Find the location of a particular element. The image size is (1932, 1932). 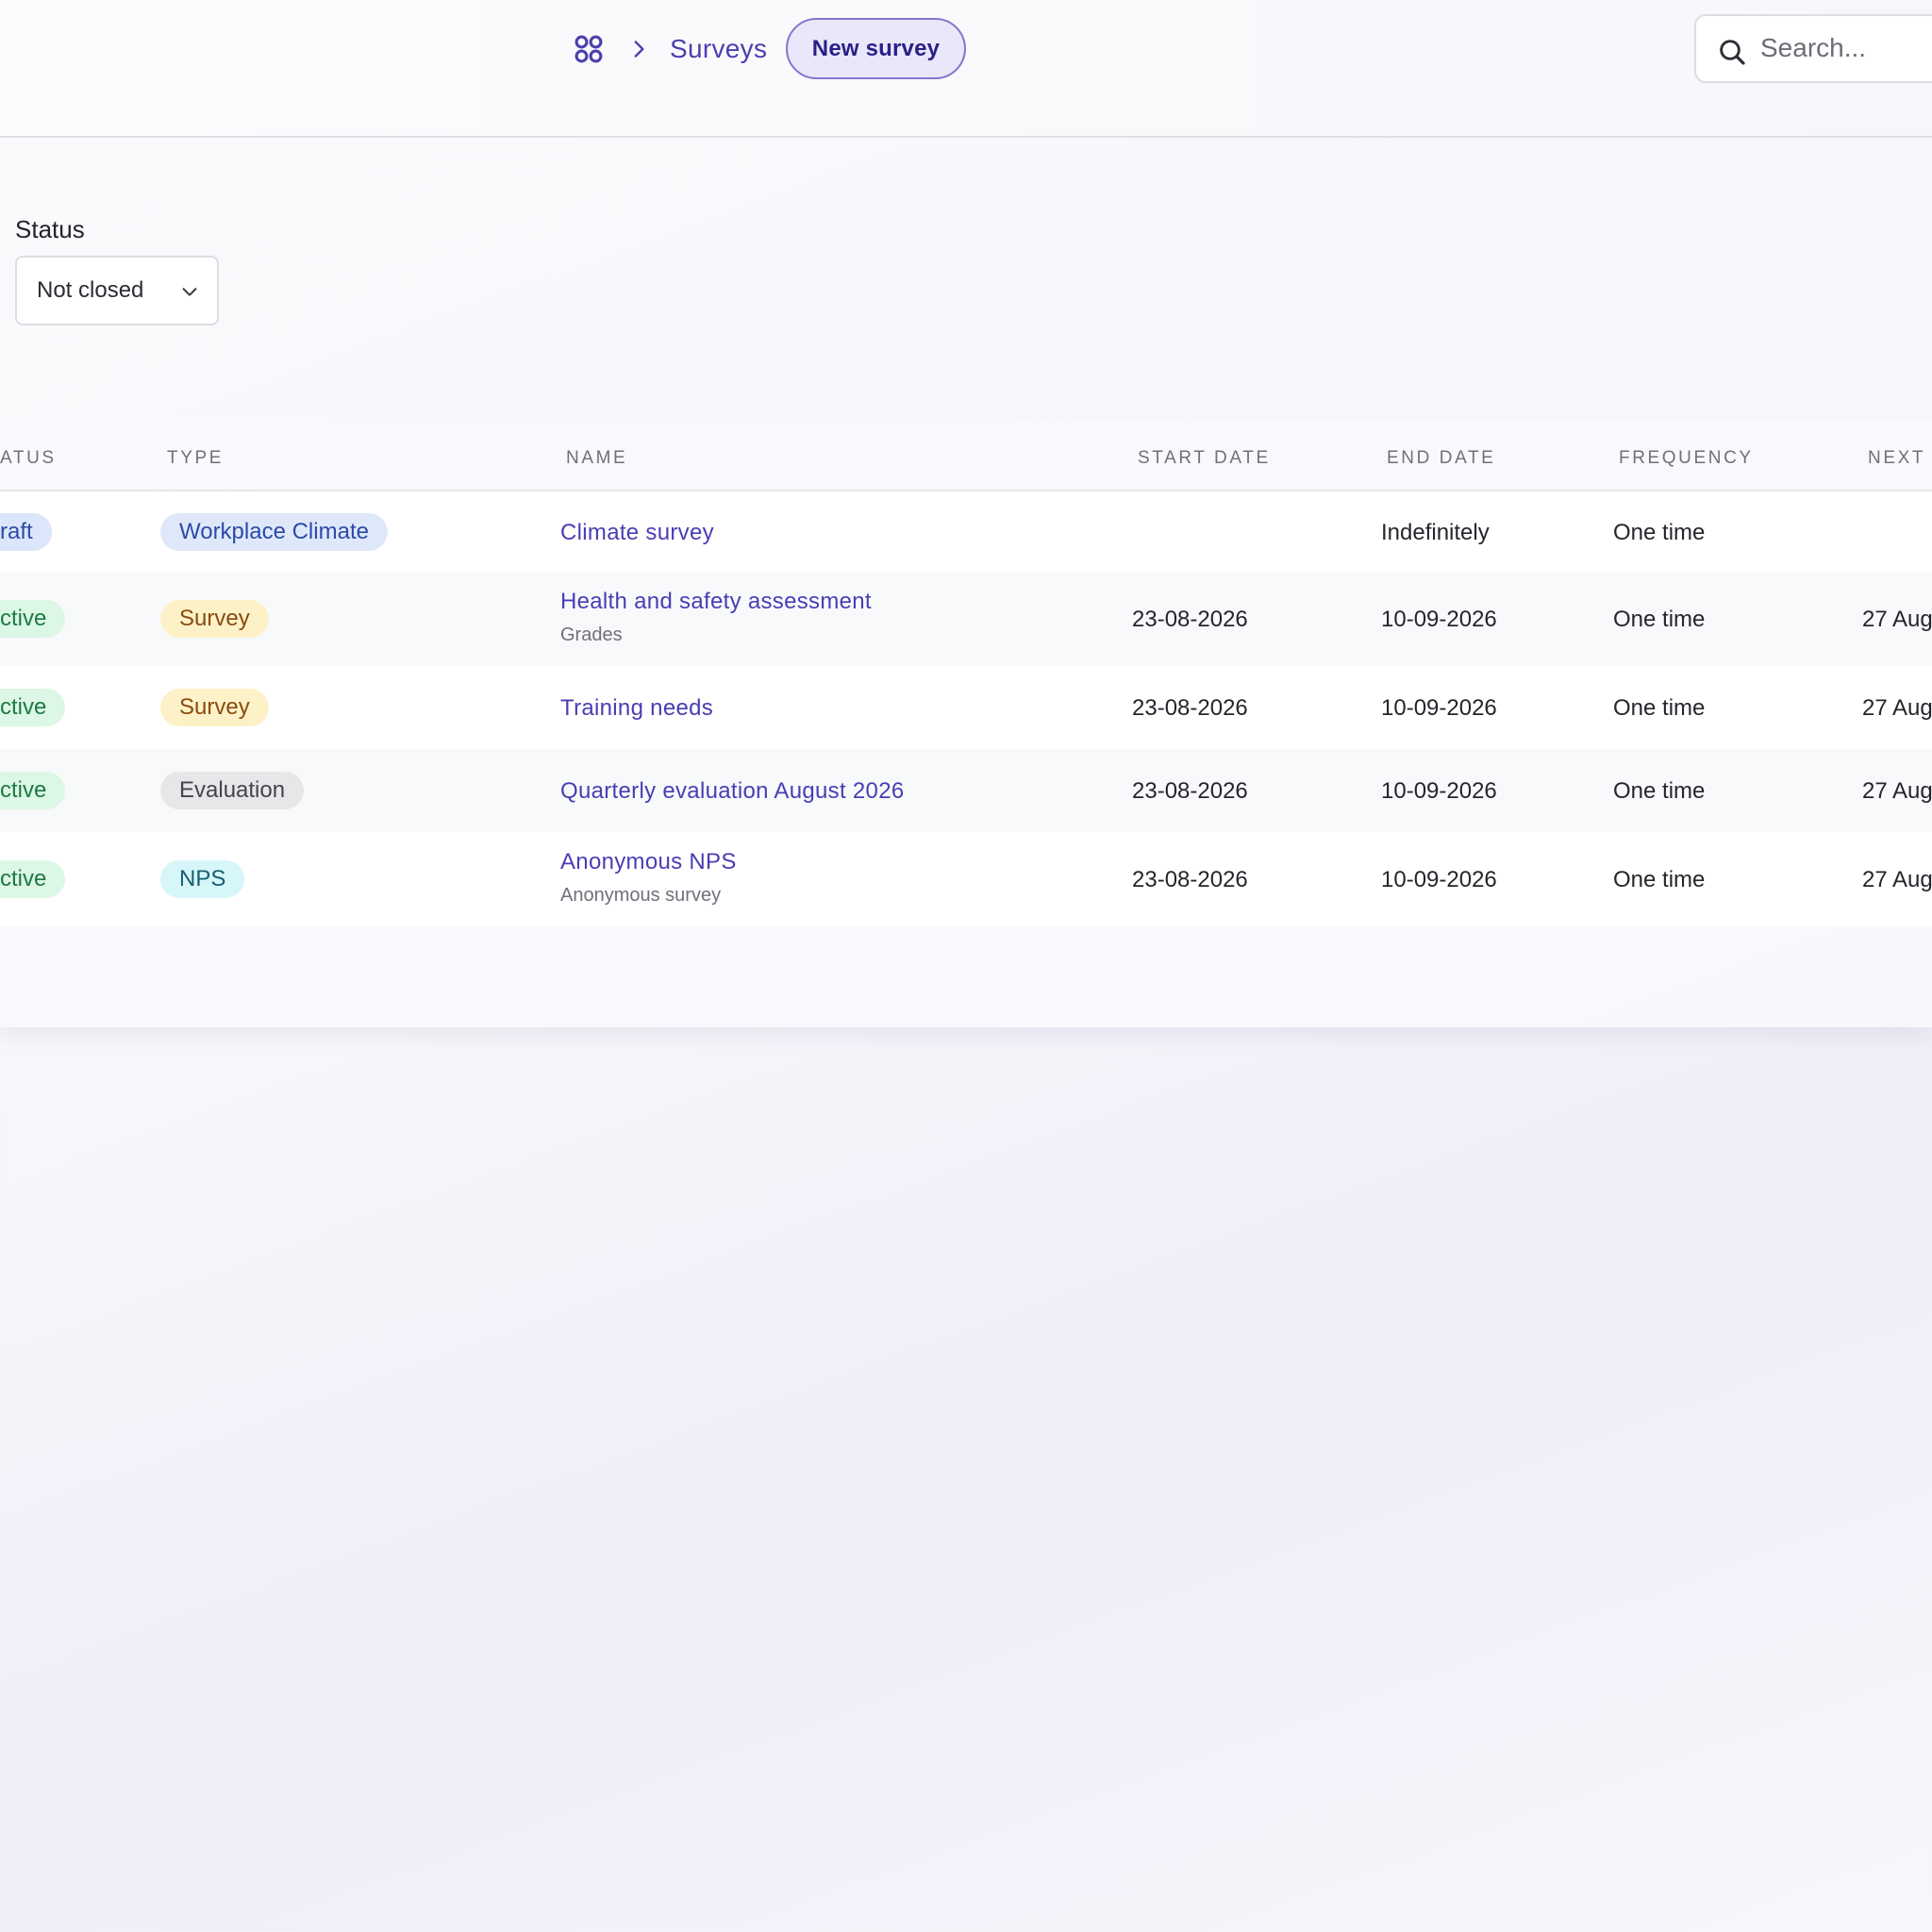

column-header-end-date: END DATE is located at coordinates (1441, 459).